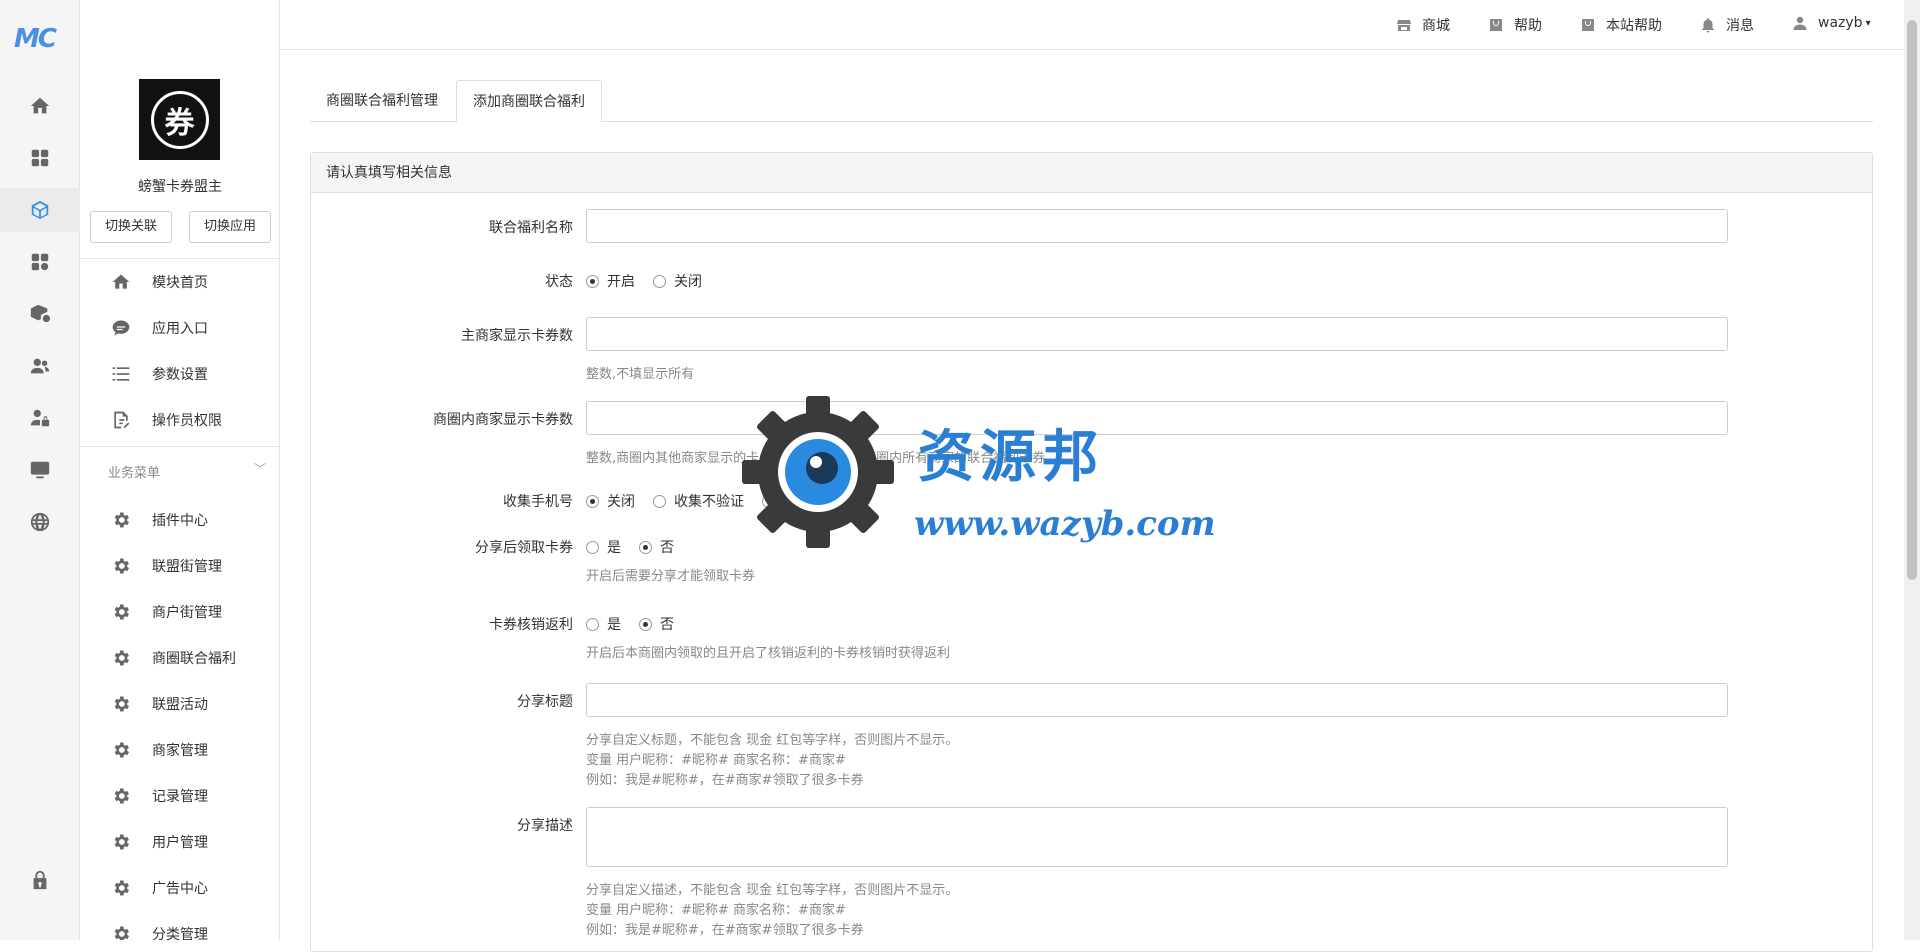 This screenshot has width=1920, height=952. Describe the element at coordinates (531, 228) in the screenshot. I see `field-label: 联合福利名称` at that location.